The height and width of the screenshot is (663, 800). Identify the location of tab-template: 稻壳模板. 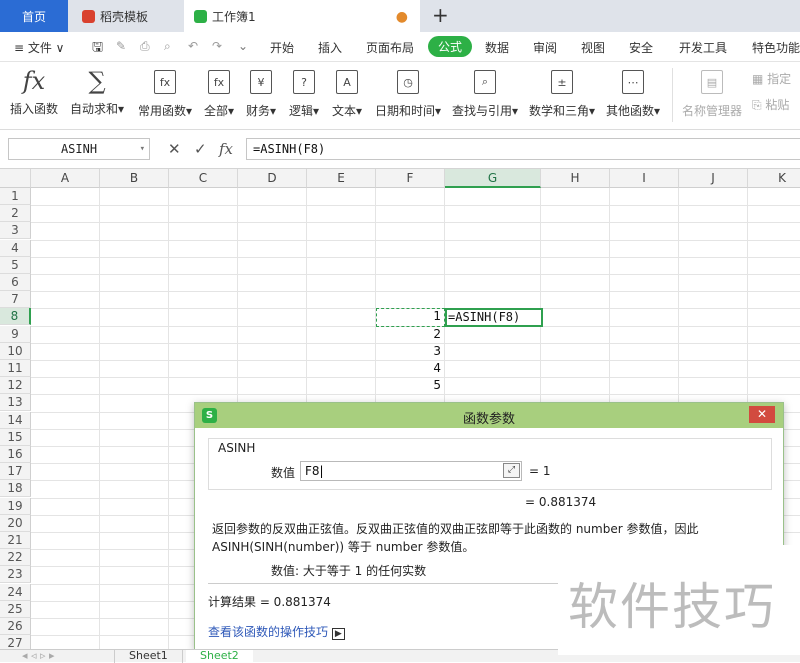
(126, 16).